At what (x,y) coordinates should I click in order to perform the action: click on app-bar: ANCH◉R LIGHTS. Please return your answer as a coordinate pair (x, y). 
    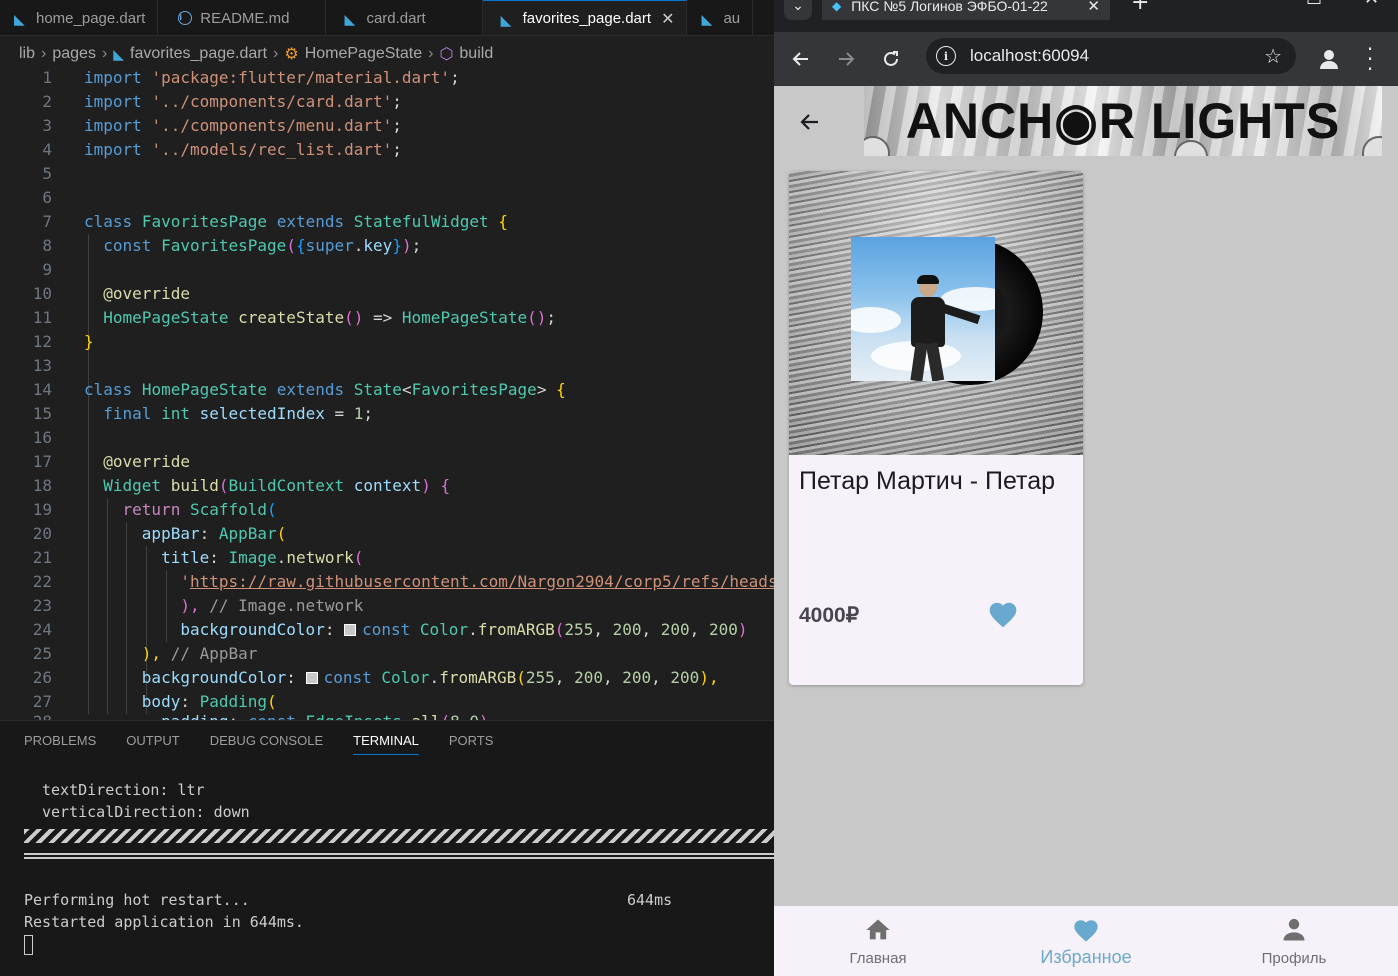
    Looking at the image, I should click on (1086, 121).